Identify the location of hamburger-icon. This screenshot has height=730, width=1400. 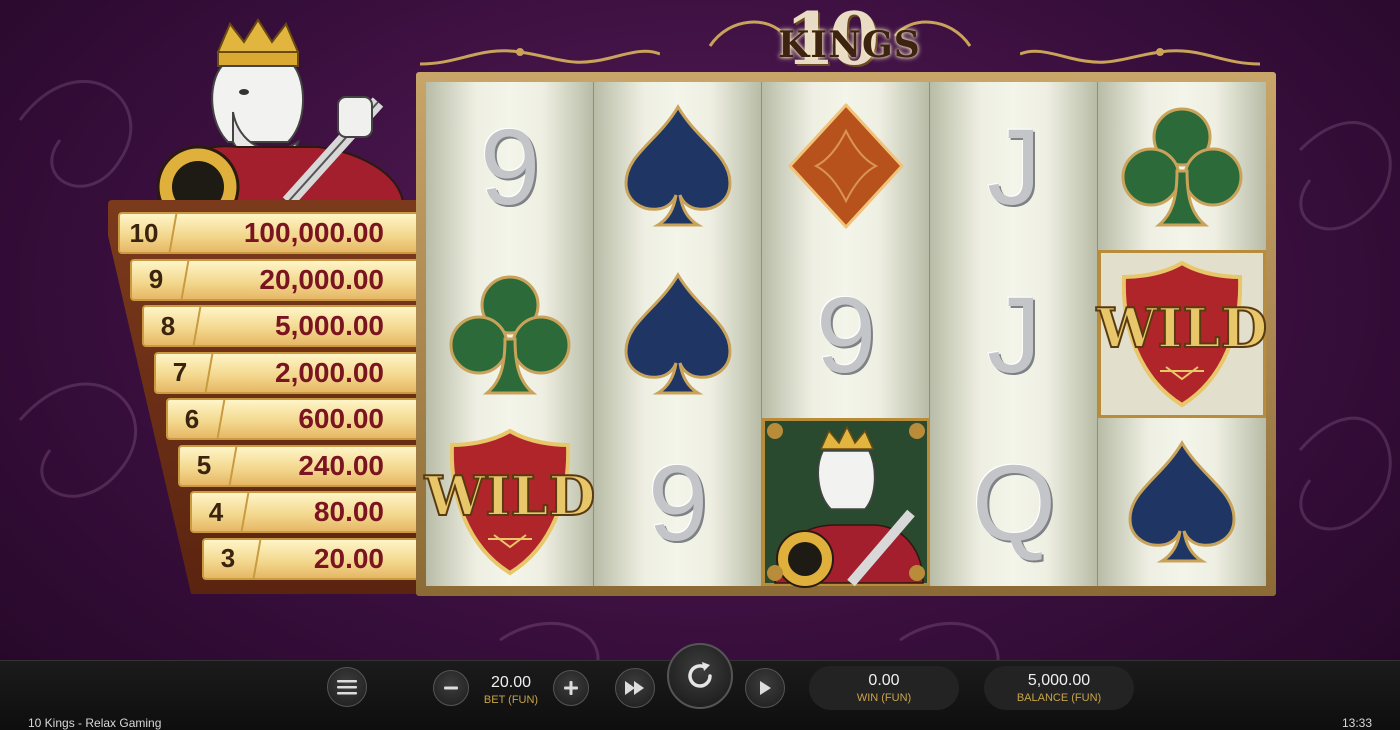
(347, 687).